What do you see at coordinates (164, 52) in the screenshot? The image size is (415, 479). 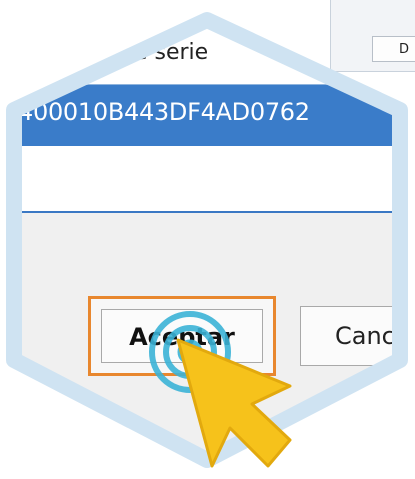 I see `serial-number-label: de serie` at bounding box center [164, 52].